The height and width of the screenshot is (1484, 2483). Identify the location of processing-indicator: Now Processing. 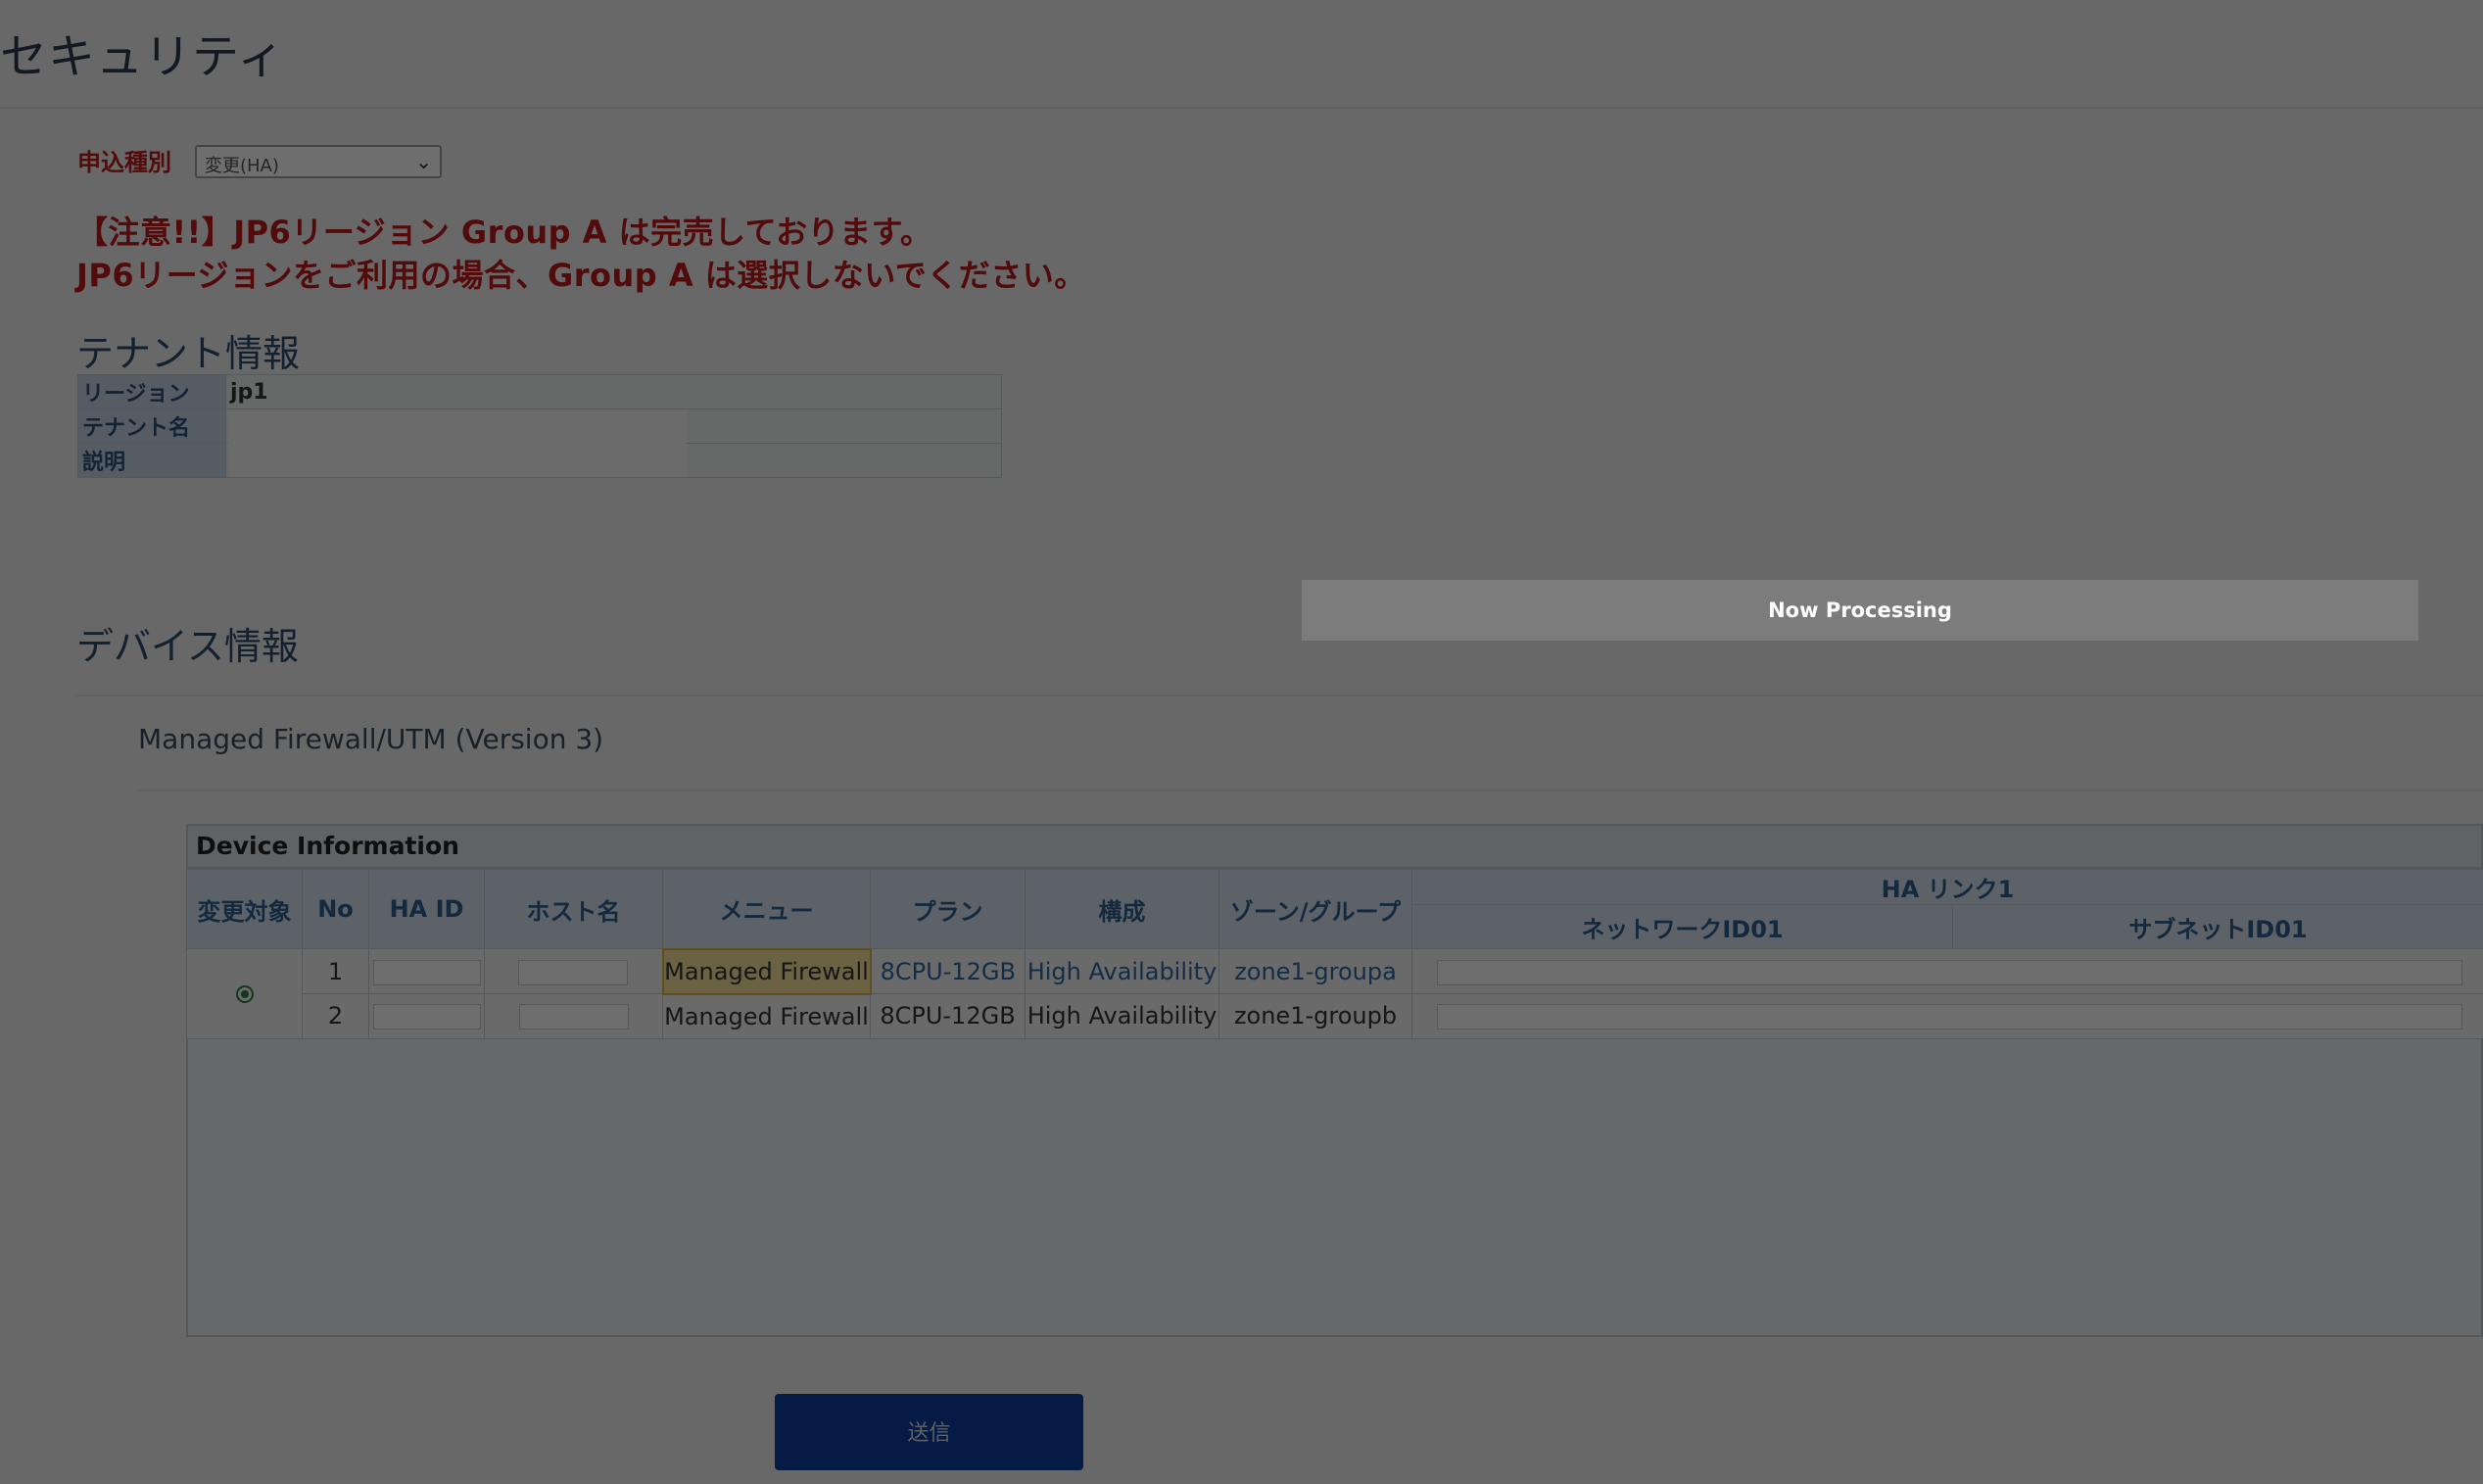
(1860, 610).